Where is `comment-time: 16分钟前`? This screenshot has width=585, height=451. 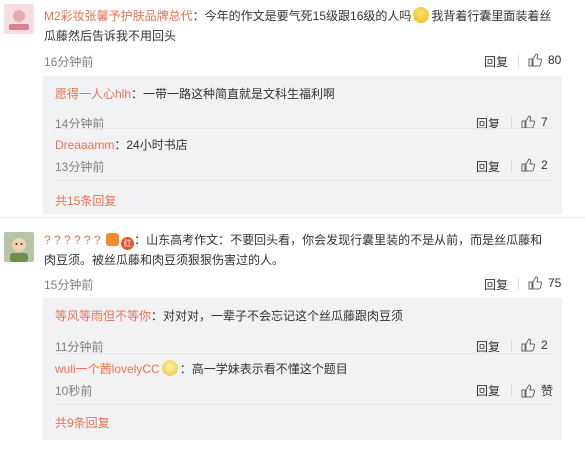
comment-time: 16分钟前 is located at coordinates (69, 62).